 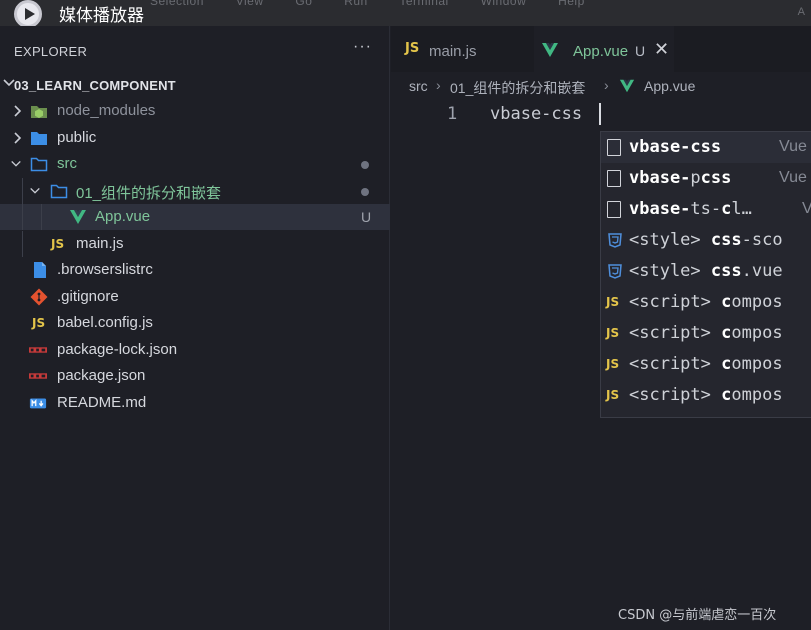 I want to click on suggestion-item: <style> css.vue, so click(x=706, y=271).